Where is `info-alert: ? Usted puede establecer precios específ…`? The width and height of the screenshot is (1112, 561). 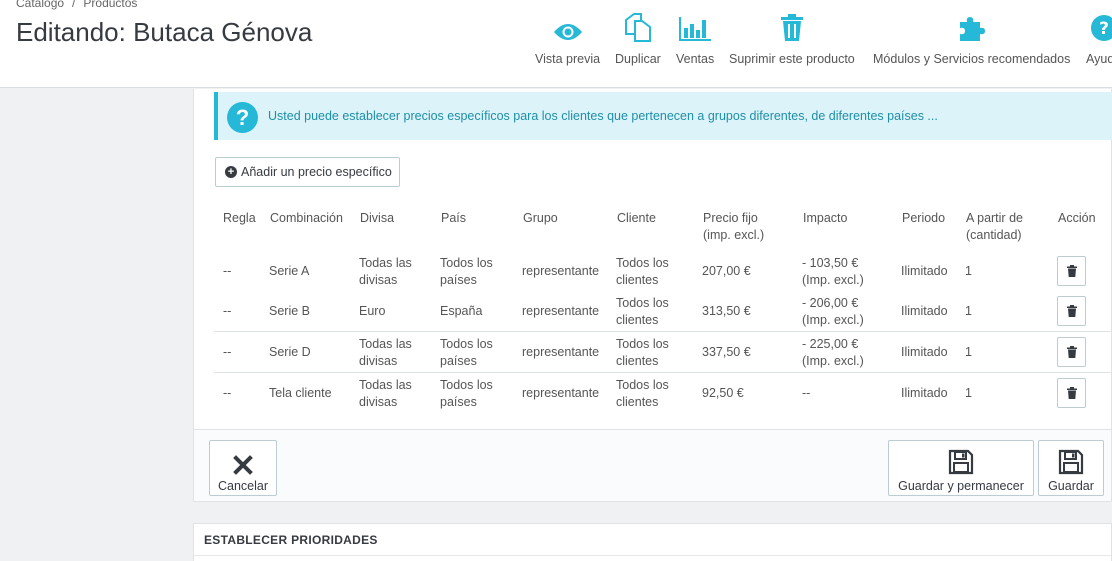
info-alert: ? Usted puede establecer precios específ… is located at coordinates (663, 116).